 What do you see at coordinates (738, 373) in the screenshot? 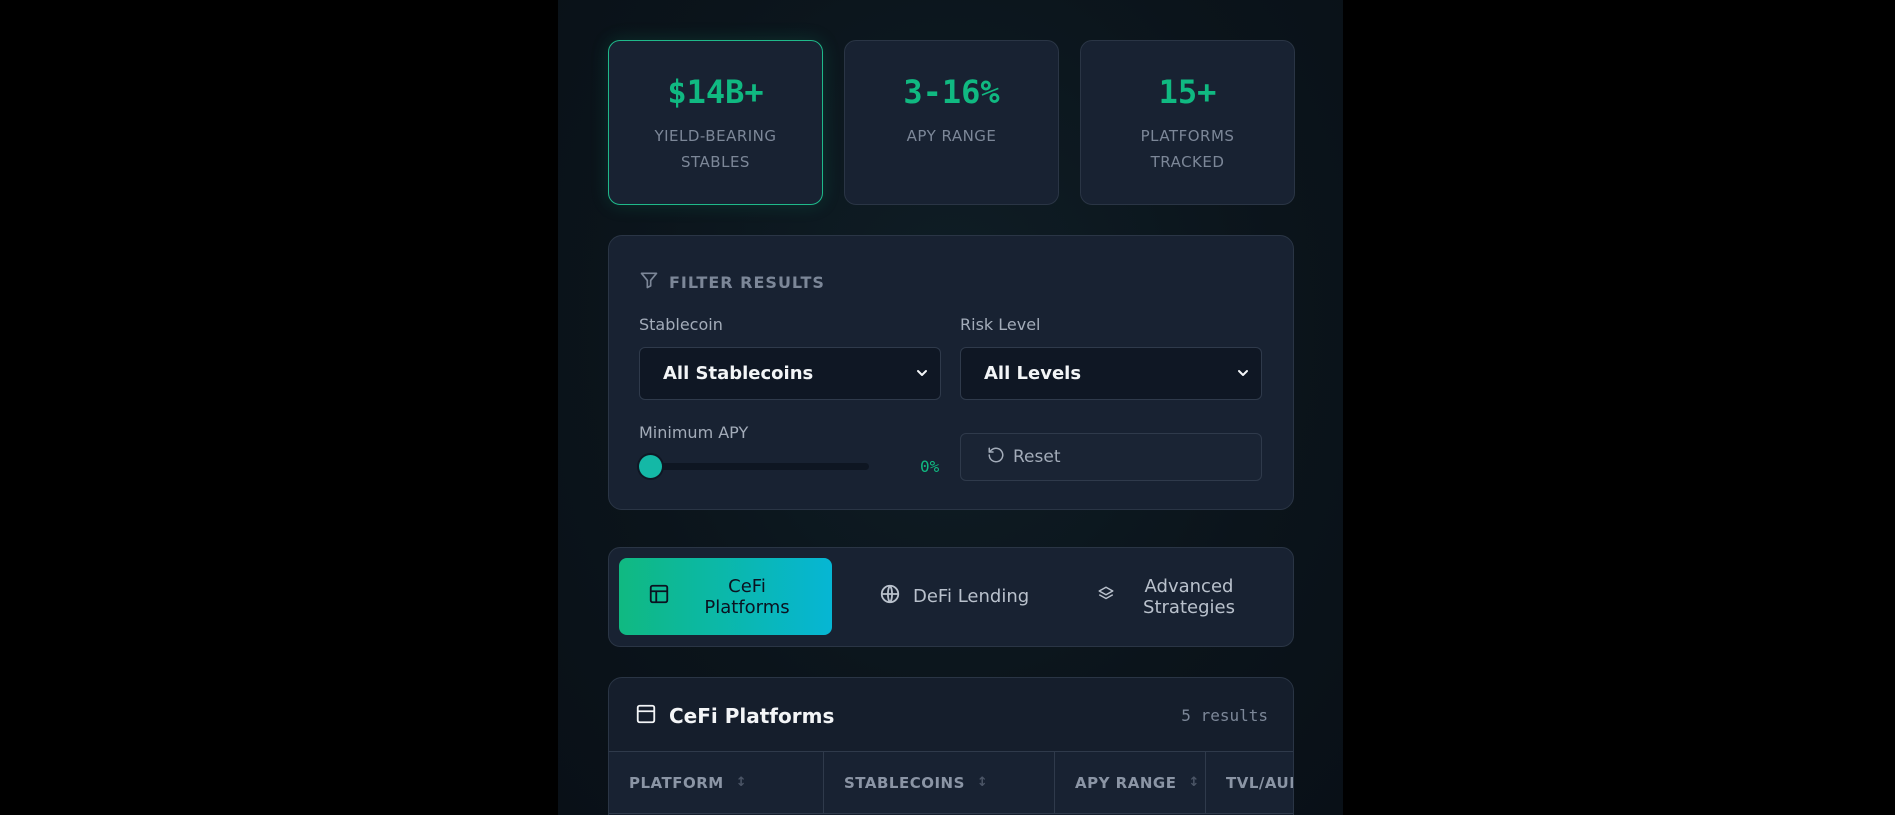
I see `stablecoin-select-value: All Stablecoins` at bounding box center [738, 373].